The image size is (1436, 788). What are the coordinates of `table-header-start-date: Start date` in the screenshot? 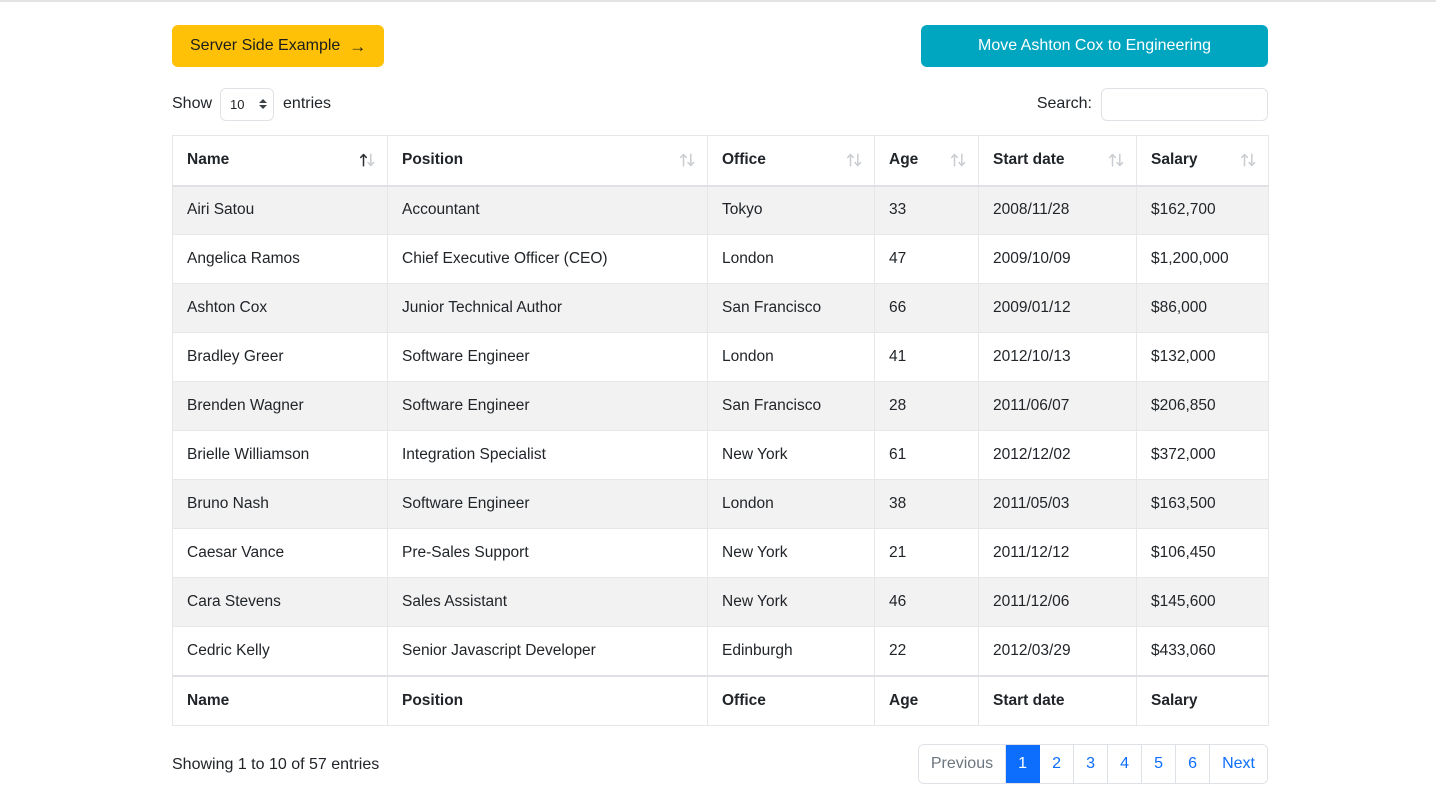 It's located at (1057, 161).